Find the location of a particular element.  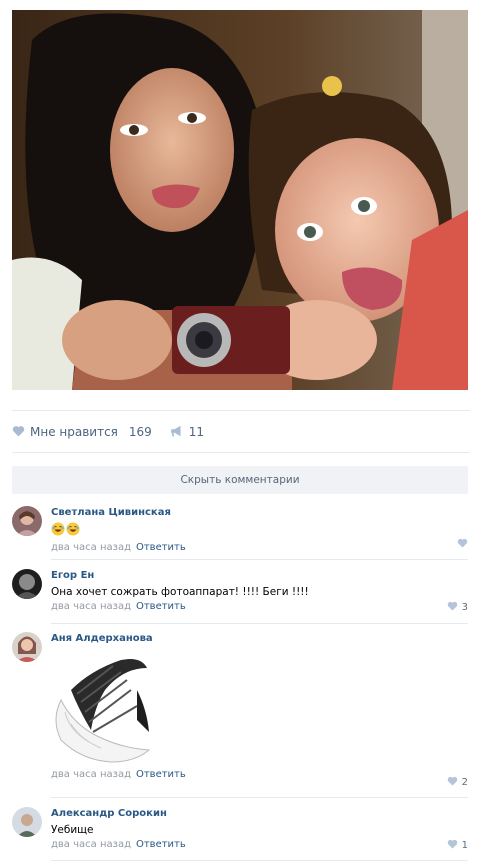

share-count: 11 is located at coordinates (196, 432).